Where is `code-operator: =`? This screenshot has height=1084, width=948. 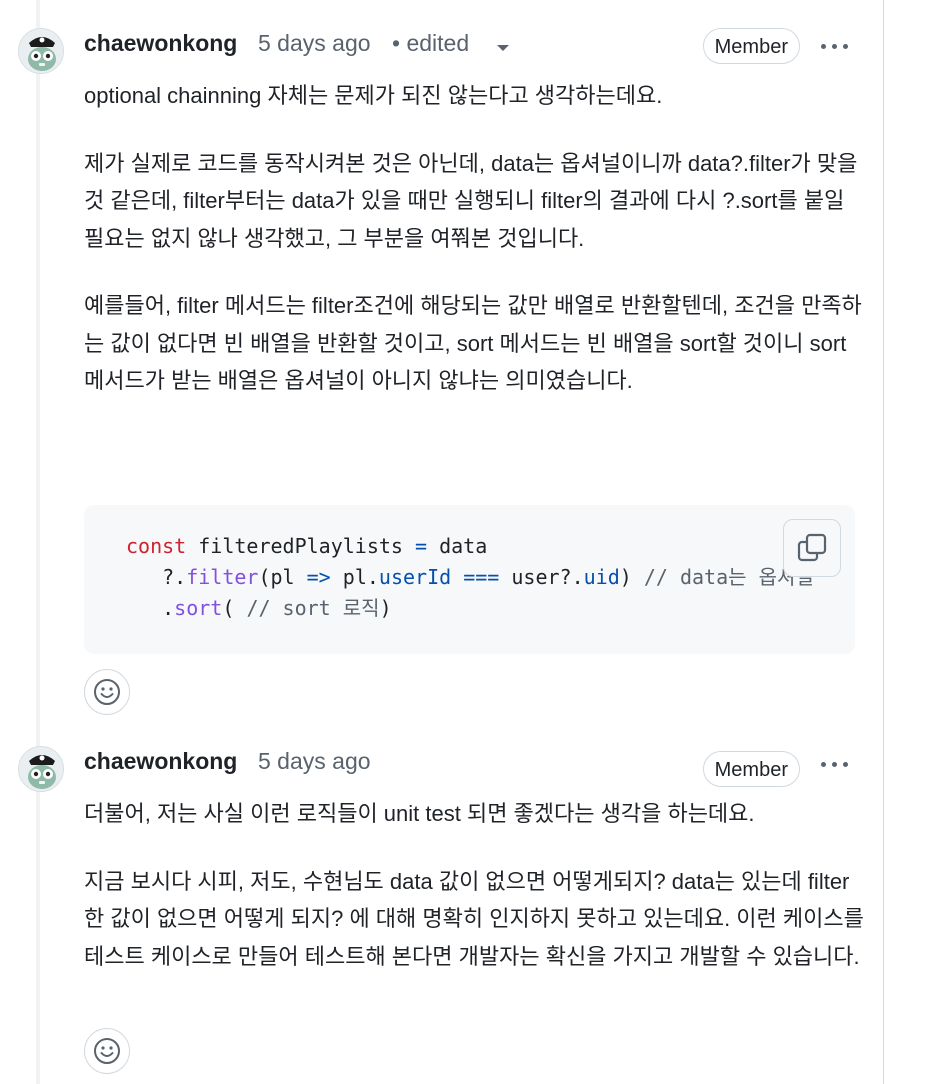
code-operator: = is located at coordinates (421, 546).